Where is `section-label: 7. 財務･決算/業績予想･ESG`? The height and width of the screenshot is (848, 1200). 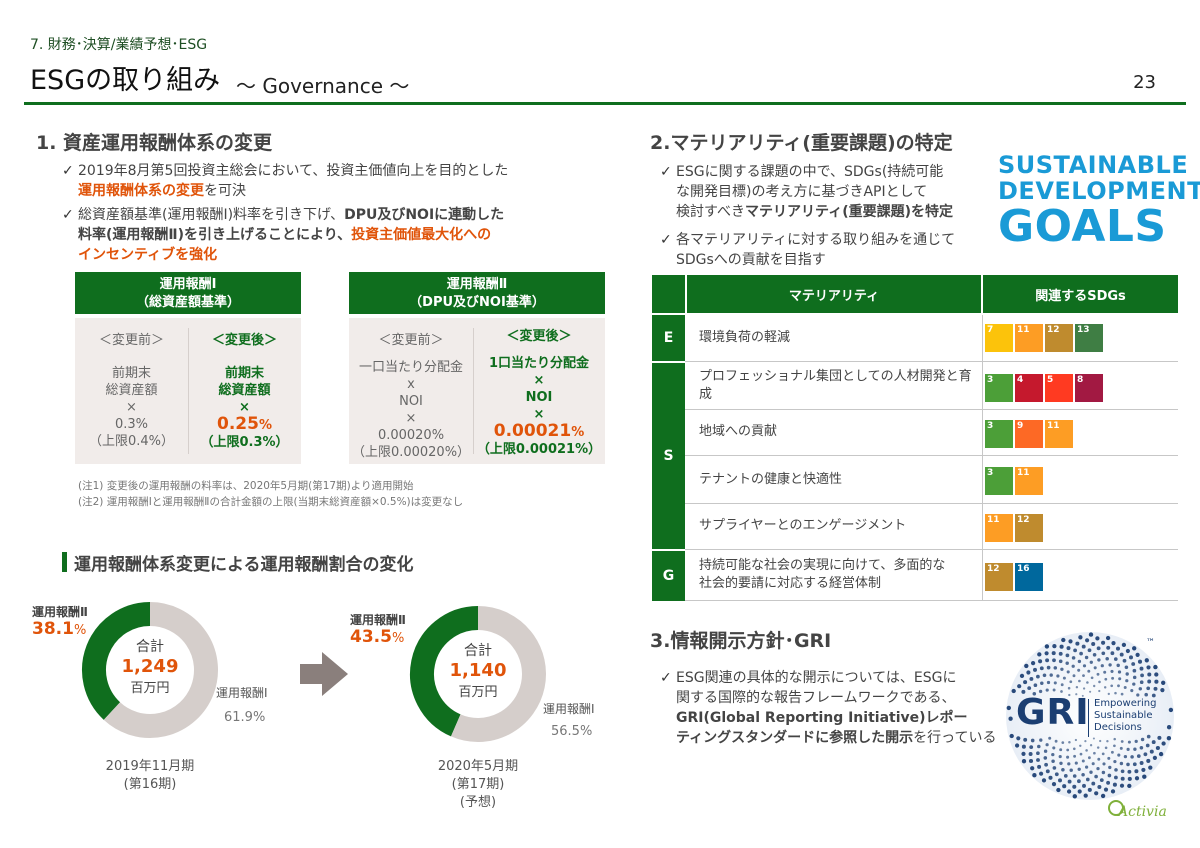 section-label: 7. 財務･決算/業績予想･ESG is located at coordinates (119, 45).